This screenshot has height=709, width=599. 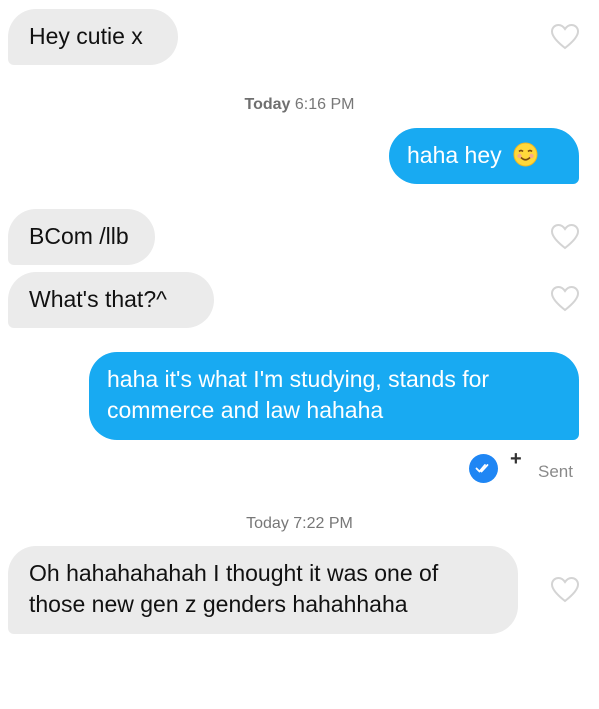 I want to click on timestamp-time: 6:16 PM, so click(x=324, y=104).